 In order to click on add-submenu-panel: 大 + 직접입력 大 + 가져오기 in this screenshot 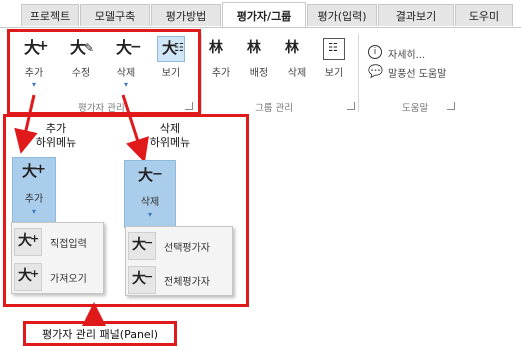, I will do `click(57, 258)`.